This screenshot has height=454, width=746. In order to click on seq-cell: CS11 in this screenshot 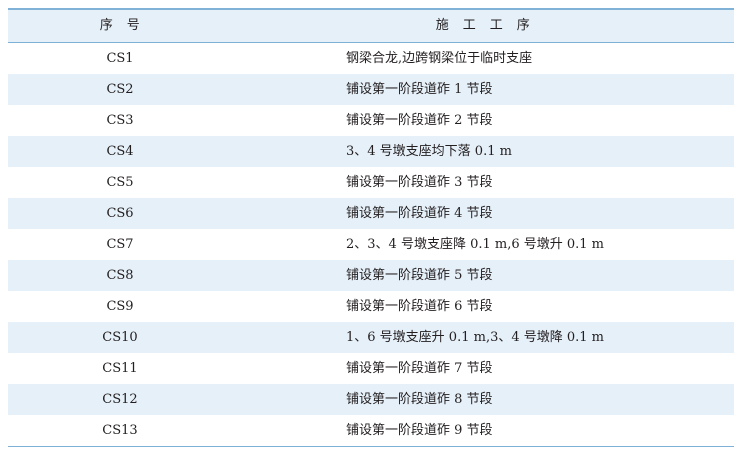, I will do `click(120, 368)`.